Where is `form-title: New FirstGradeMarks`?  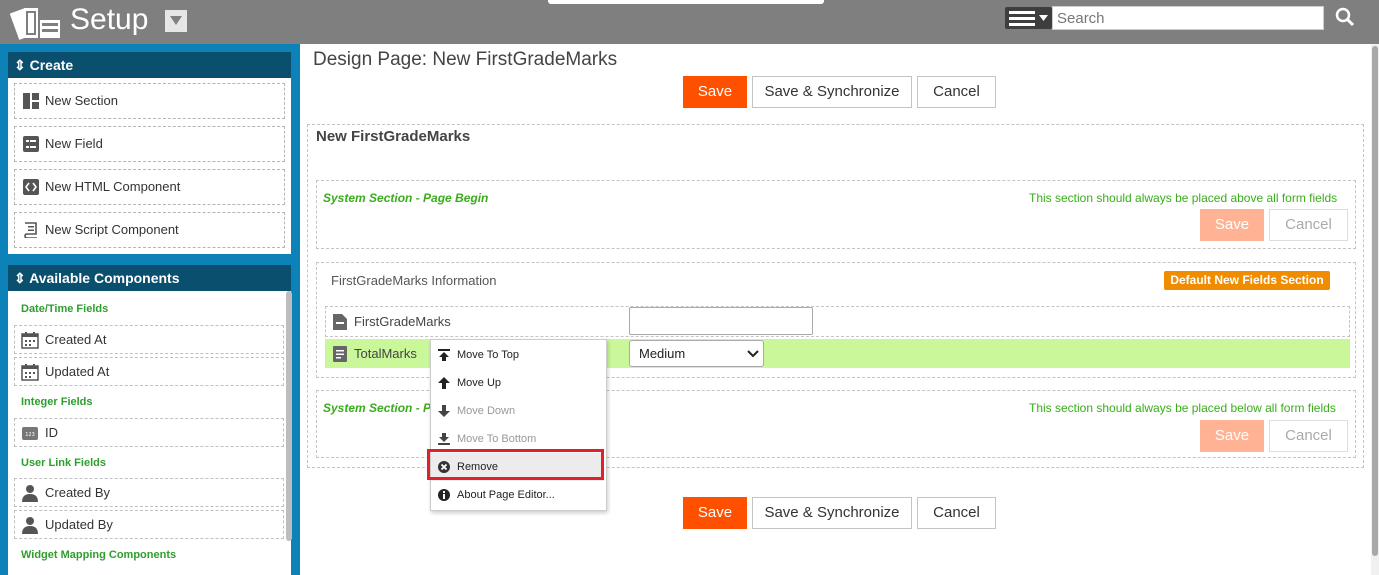
form-title: New FirstGradeMarks is located at coordinates (393, 136).